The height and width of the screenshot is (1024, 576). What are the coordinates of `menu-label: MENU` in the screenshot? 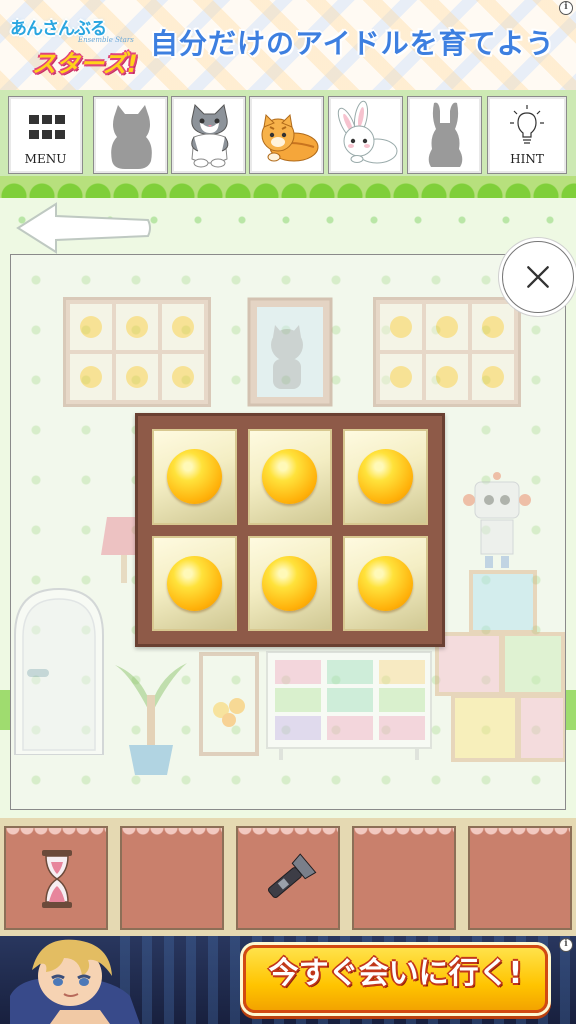 It's located at (45, 159).